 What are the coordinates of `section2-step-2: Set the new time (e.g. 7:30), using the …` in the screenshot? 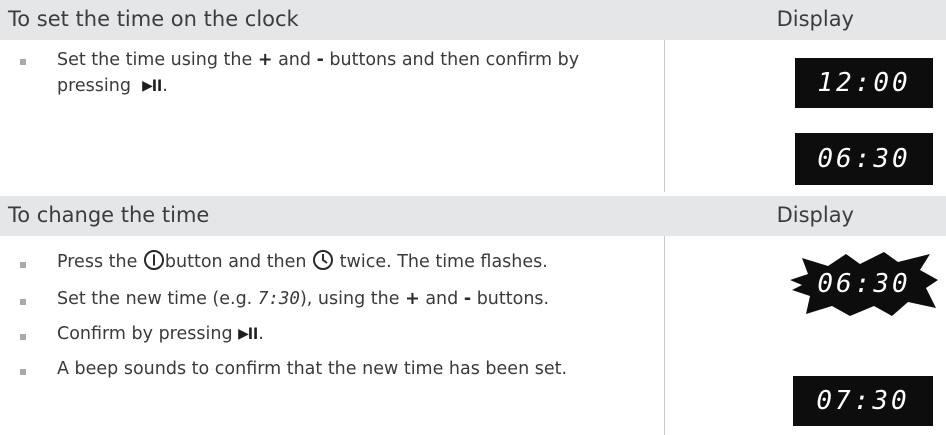 It's located at (303, 299).